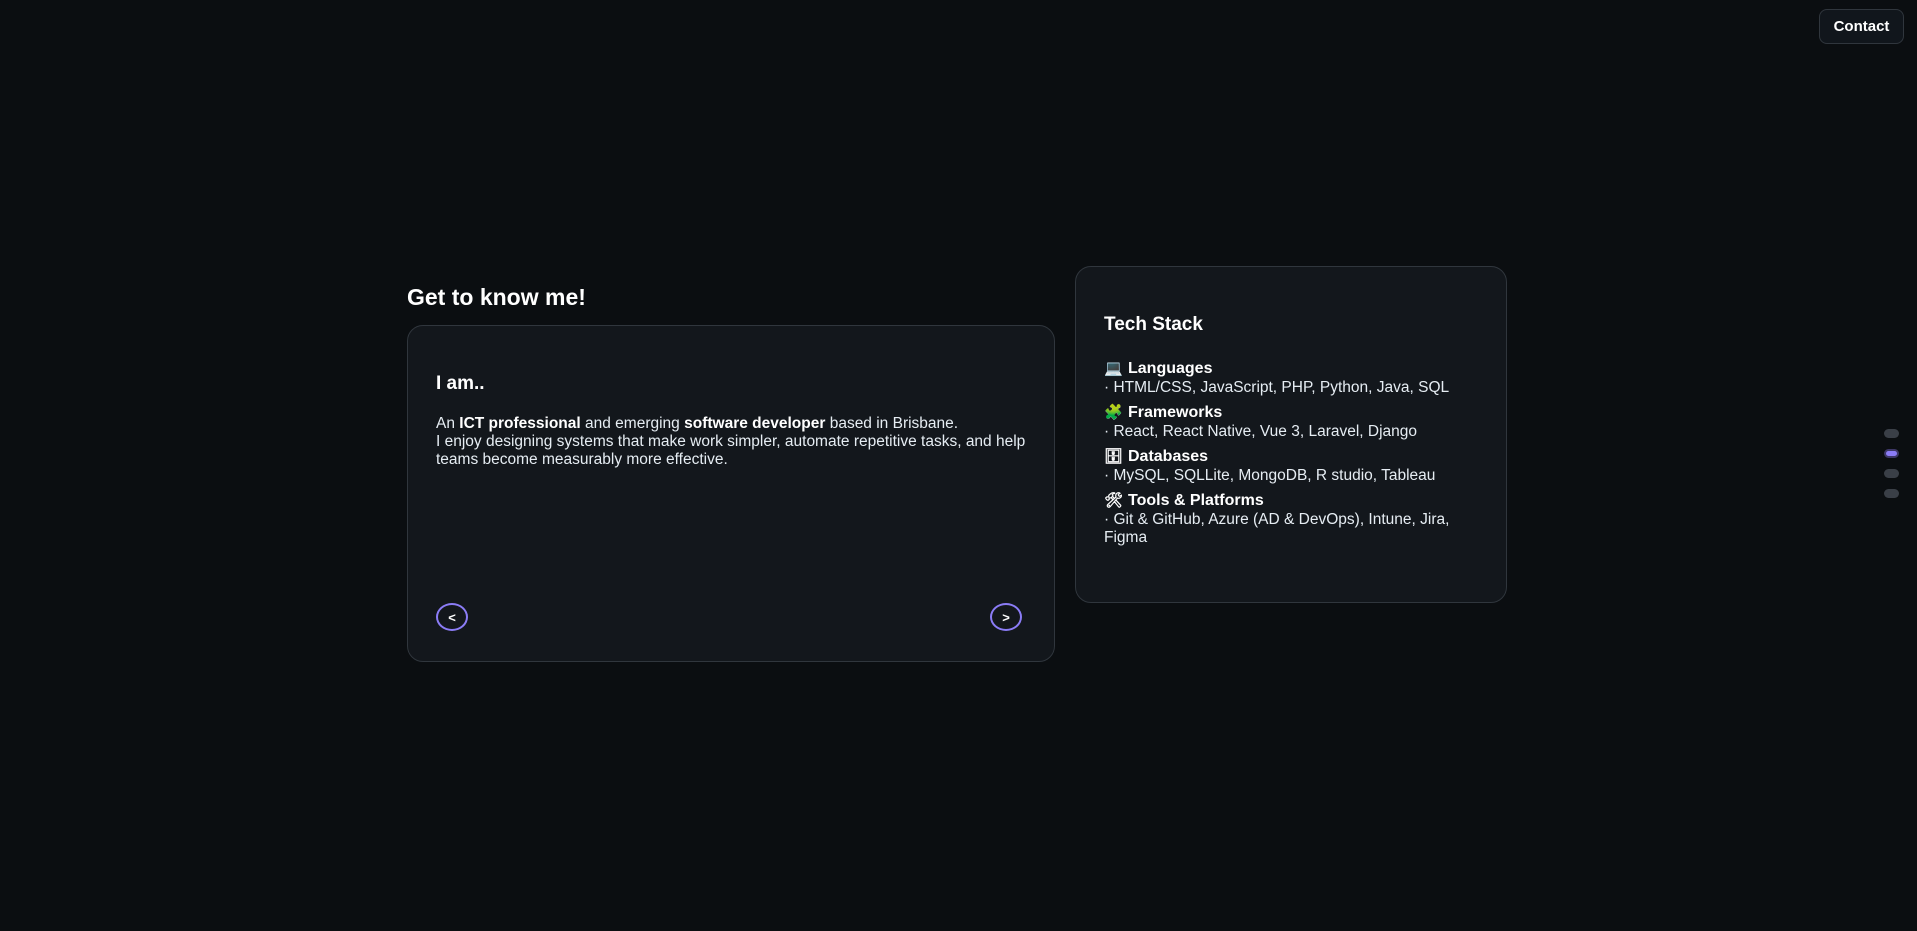 The image size is (1917, 931). I want to click on section-nav-dots, so click(1891, 463).